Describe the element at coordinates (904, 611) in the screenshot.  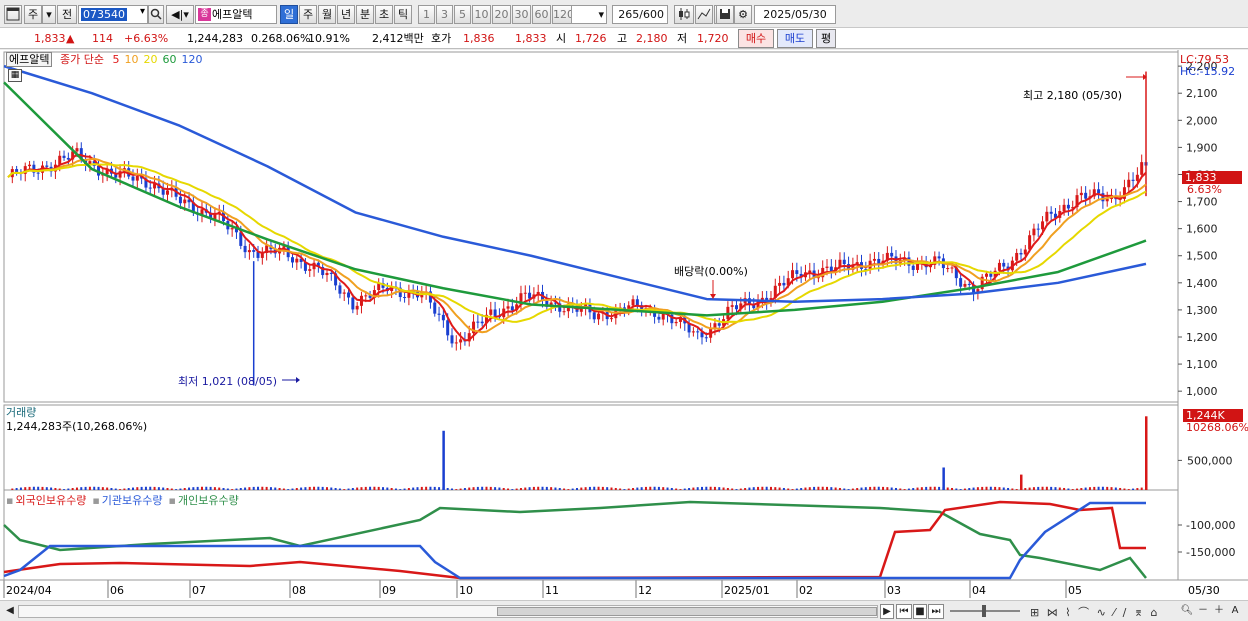
I see `first-button: ⏮` at that location.